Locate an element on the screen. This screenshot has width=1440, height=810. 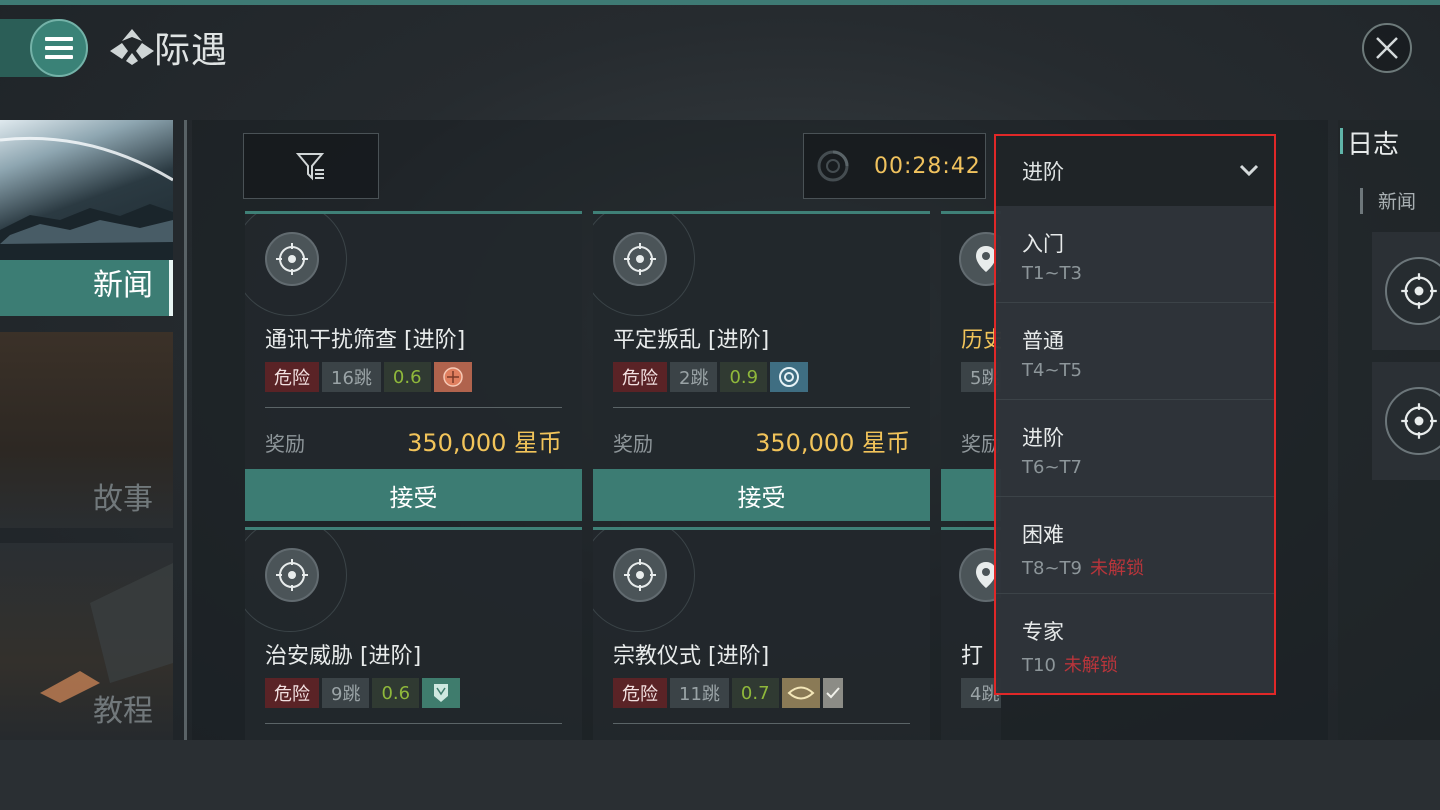
refresh-timer: 00:28:42 is located at coordinates (894, 166).